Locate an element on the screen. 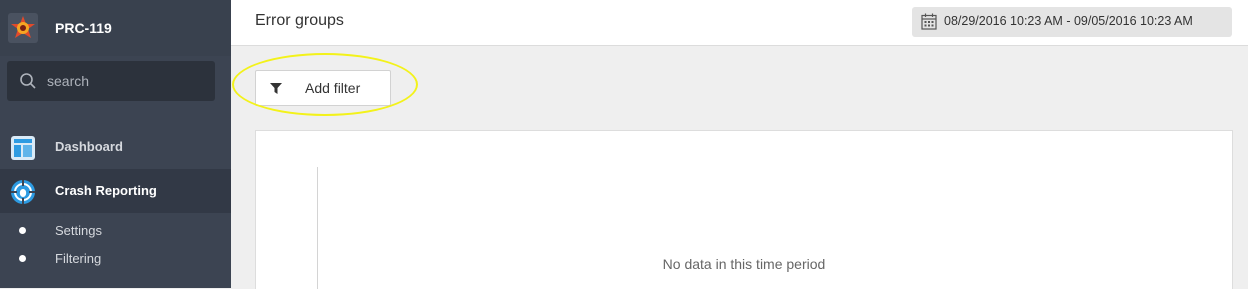  calendar-icon is located at coordinates (929, 21).